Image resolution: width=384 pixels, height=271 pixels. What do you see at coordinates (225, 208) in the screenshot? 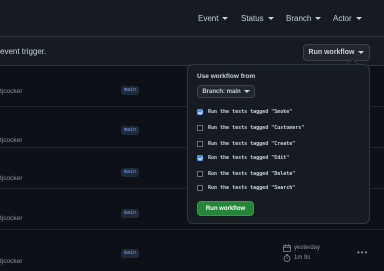
I see `run-workflow-submit-button: Run workflow` at bounding box center [225, 208].